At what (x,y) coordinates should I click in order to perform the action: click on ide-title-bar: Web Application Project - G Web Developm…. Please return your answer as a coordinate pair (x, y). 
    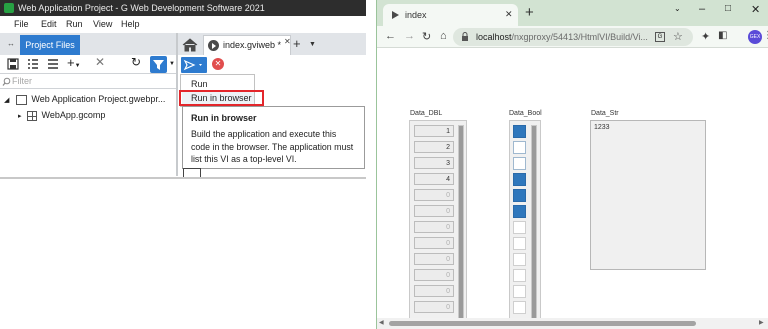
    Looking at the image, I should click on (183, 8).